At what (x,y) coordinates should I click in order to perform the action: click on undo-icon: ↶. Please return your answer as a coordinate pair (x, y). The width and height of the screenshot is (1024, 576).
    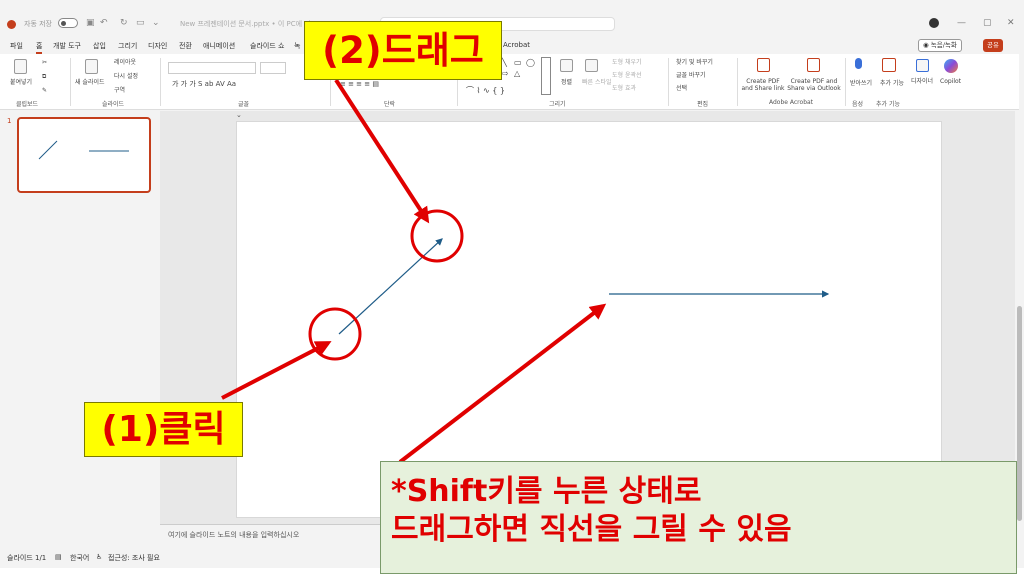
    Looking at the image, I should click on (104, 23).